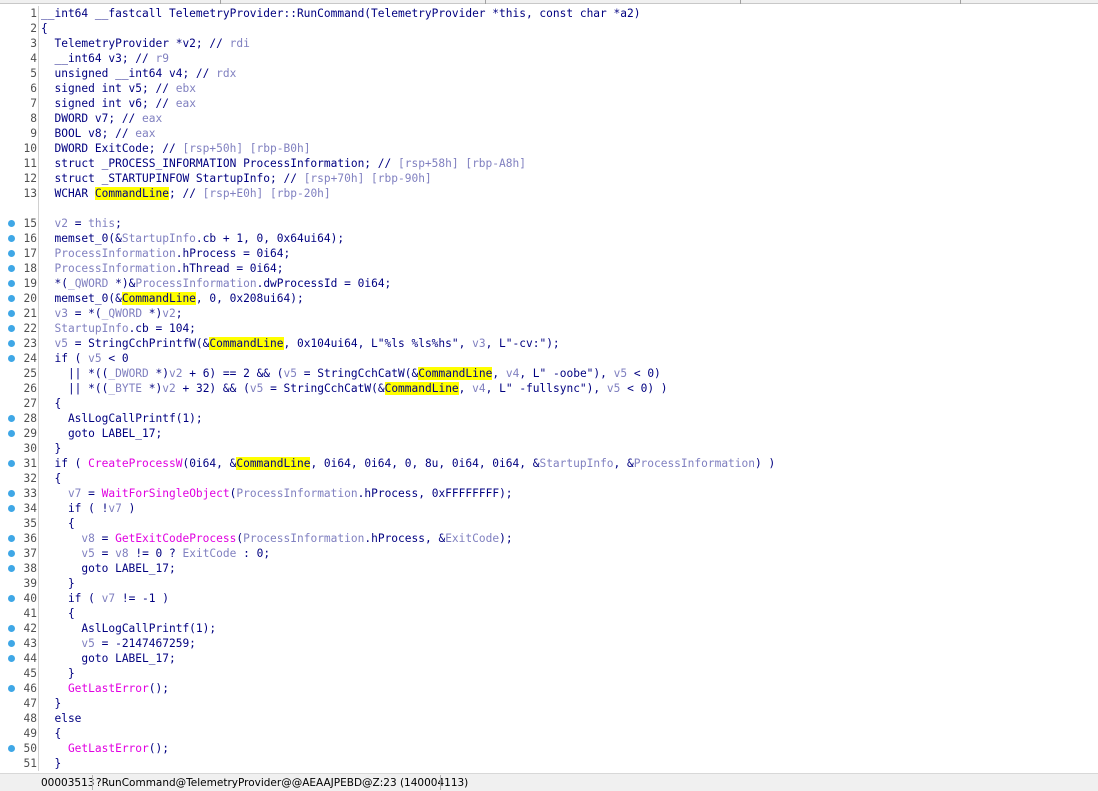 This screenshot has height=791, width=1098. Describe the element at coordinates (232, 373) in the screenshot. I see `code-token: + 6) == 2 && (` at that location.